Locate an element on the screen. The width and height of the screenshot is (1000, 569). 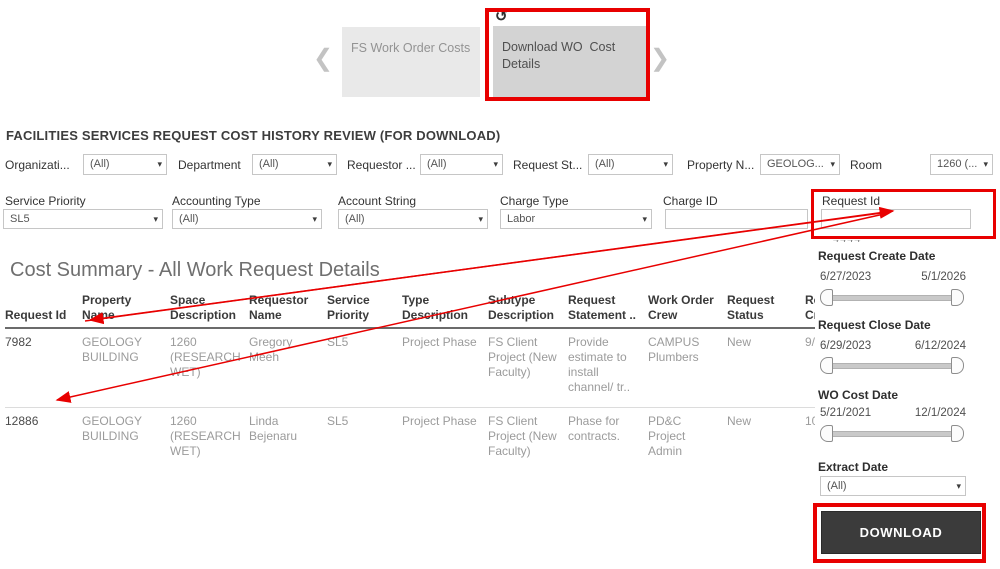
filter-label-accounting-type: Accounting Type is located at coordinates (216, 201).